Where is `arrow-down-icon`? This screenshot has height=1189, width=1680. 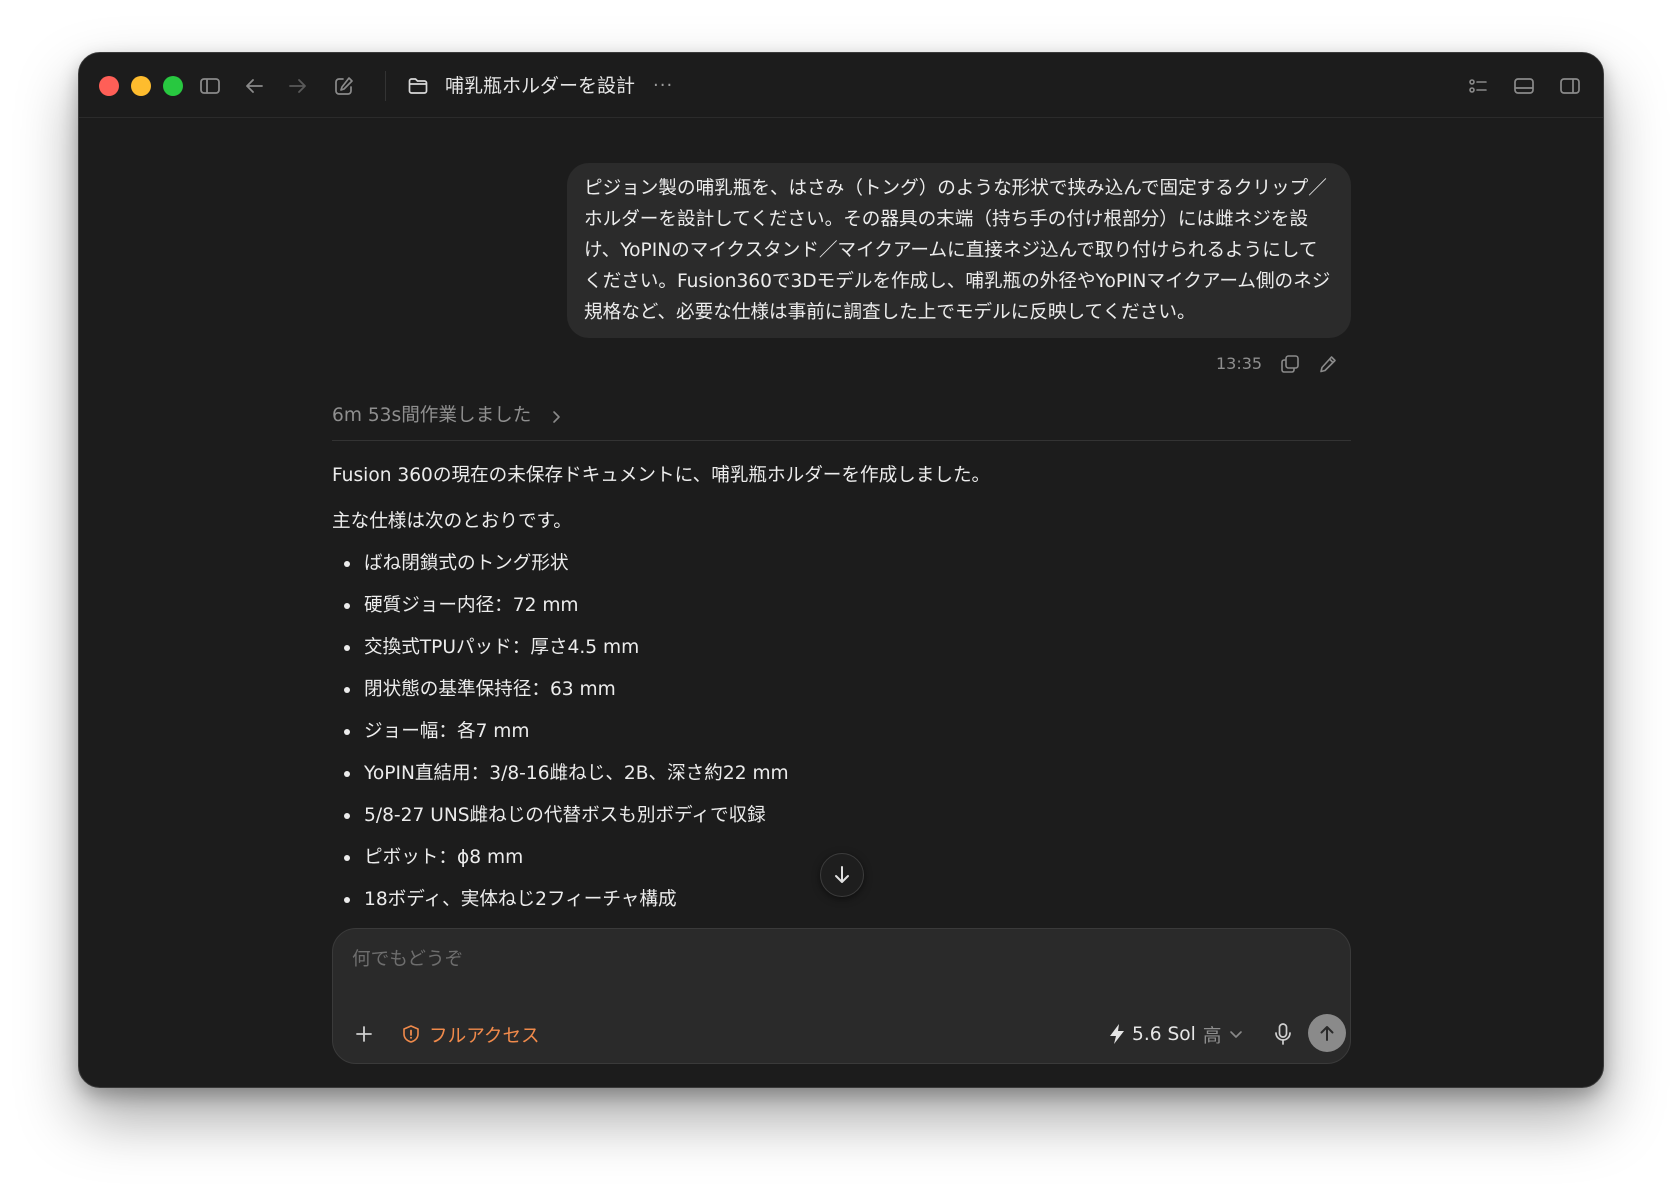 arrow-down-icon is located at coordinates (842, 874).